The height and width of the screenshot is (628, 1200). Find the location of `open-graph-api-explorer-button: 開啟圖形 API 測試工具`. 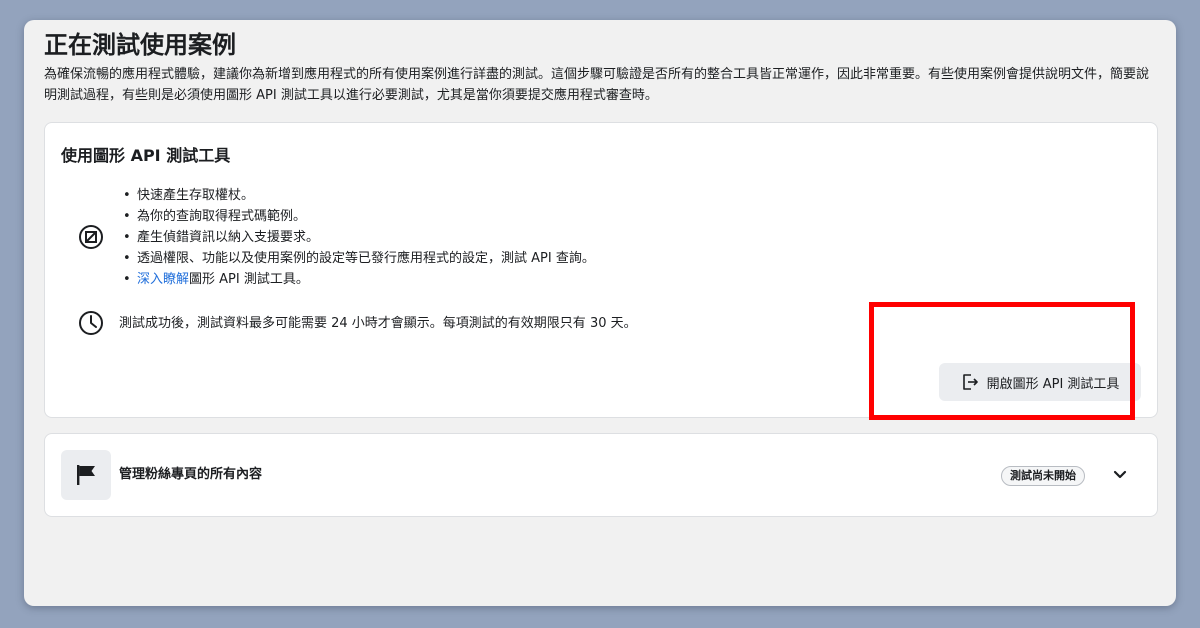

open-graph-api-explorer-button: 開啟圖形 API 測試工具 is located at coordinates (1040, 382).